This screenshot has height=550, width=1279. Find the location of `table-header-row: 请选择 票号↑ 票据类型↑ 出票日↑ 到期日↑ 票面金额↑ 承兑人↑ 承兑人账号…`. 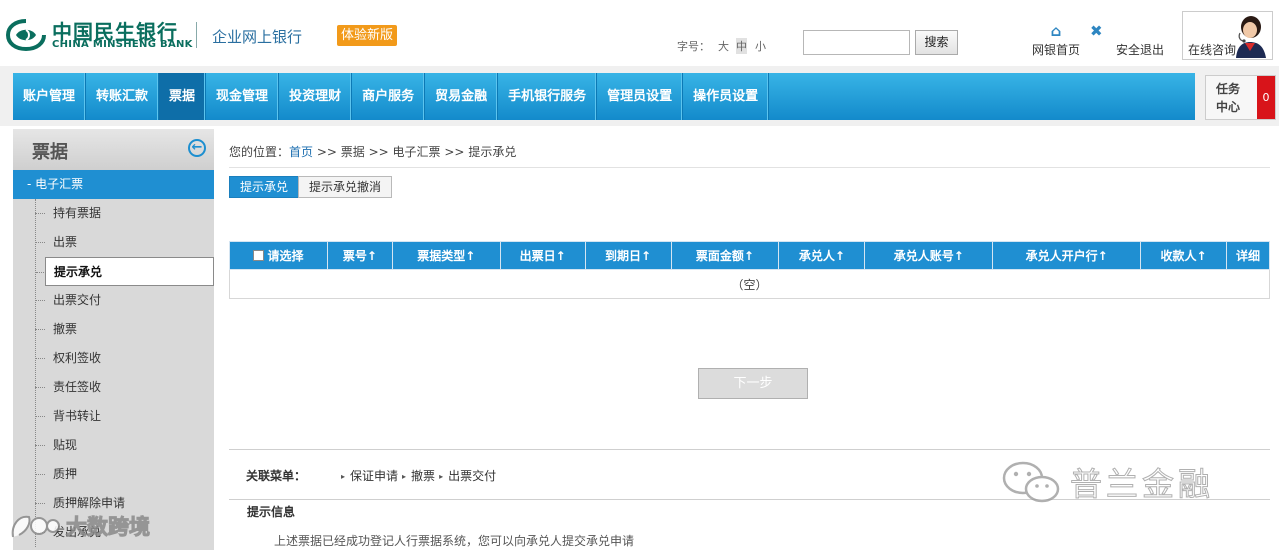

table-header-row: 请选择 票号↑ 票据类型↑ 出票日↑ 到期日↑ 票面金额↑ 承兑人↑ 承兑人账号… is located at coordinates (750, 255).